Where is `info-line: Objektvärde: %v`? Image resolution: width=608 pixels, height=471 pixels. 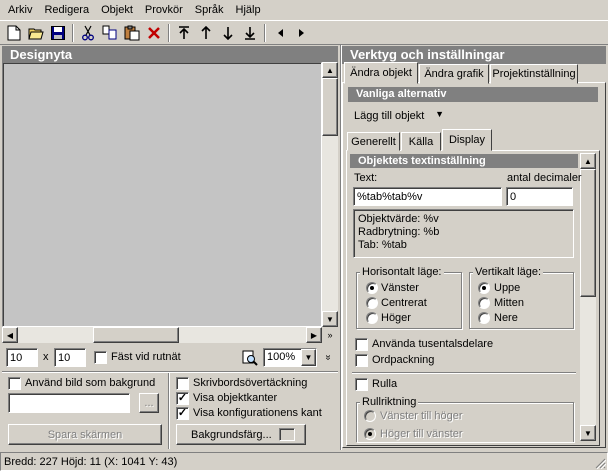 info-line: Objektvärde: %v is located at coordinates (398, 219).